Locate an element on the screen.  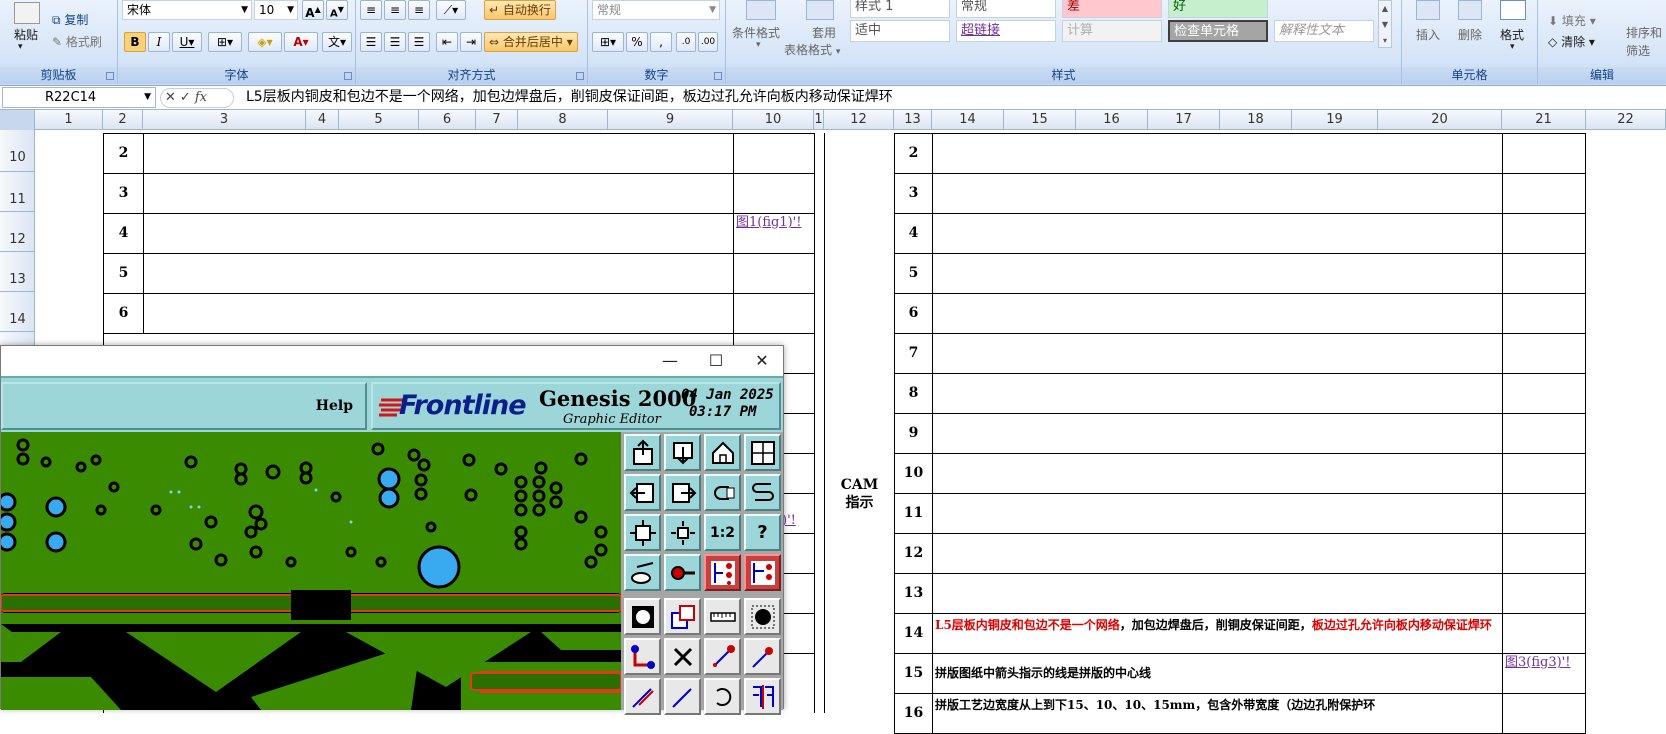
line-tool-button is located at coordinates (642, 696).